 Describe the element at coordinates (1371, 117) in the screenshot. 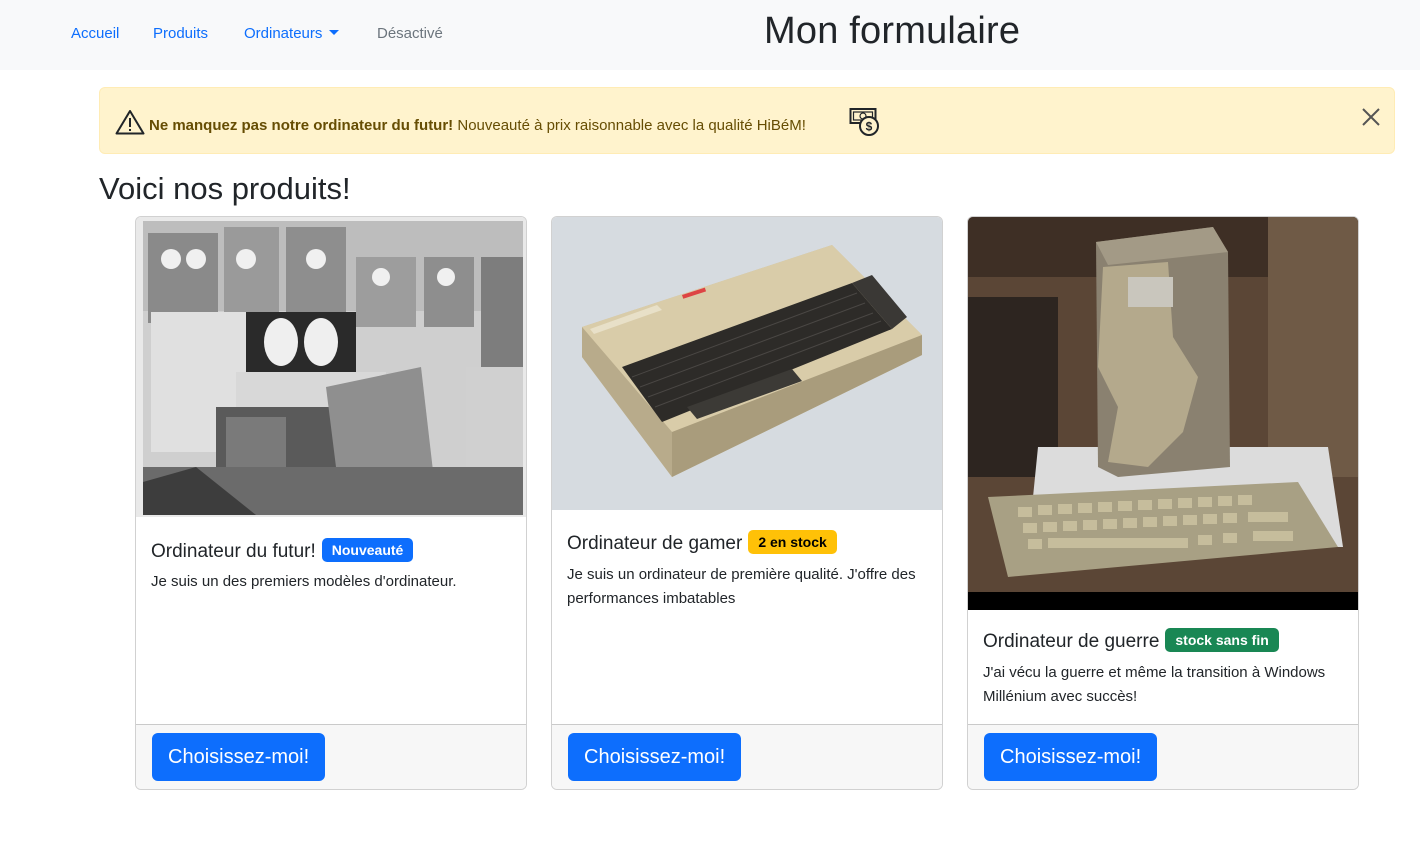

I see `close-icon` at that location.